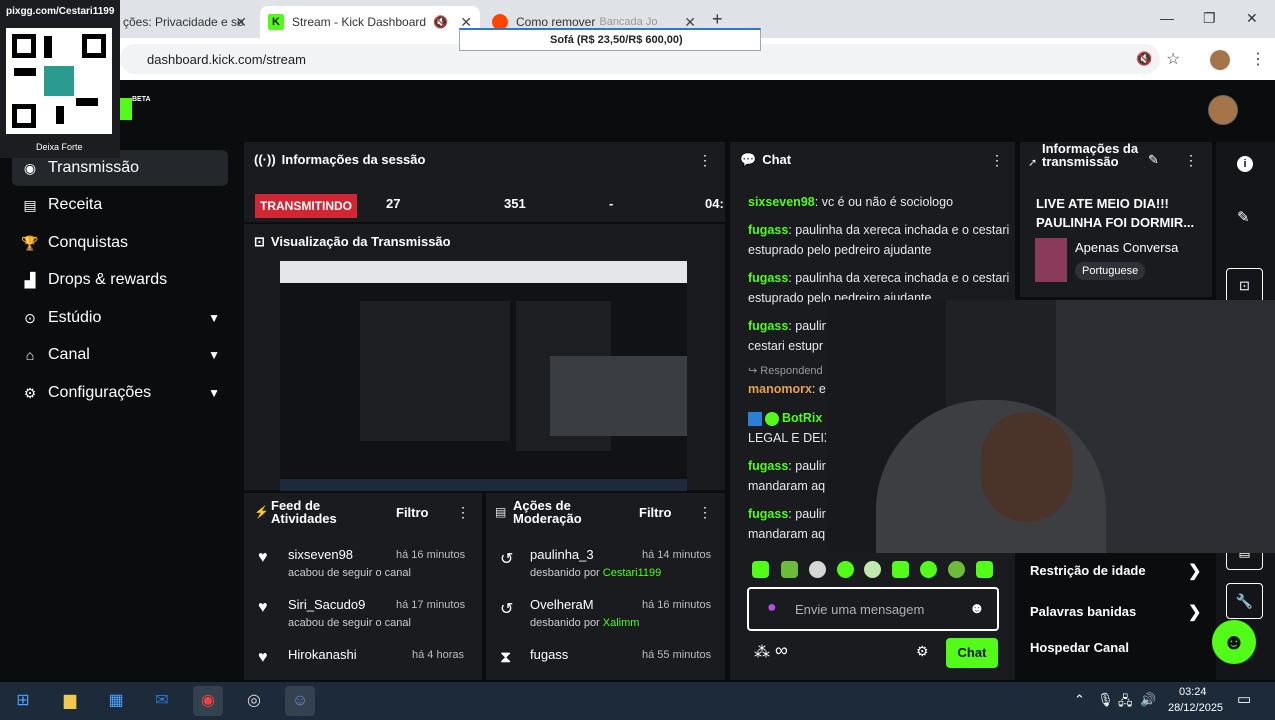  Describe the element at coordinates (851, 202) in the screenshot. I see `chat-message: sixseven98: vc é ou não é sociologo` at that location.